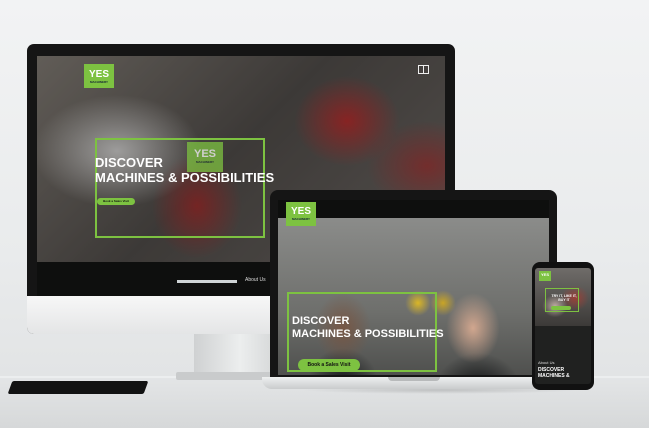 The width and height of the screenshot is (649, 428). Describe the element at coordinates (129, 162) in the screenshot. I see `headline-line1: DISCOVER` at that location.